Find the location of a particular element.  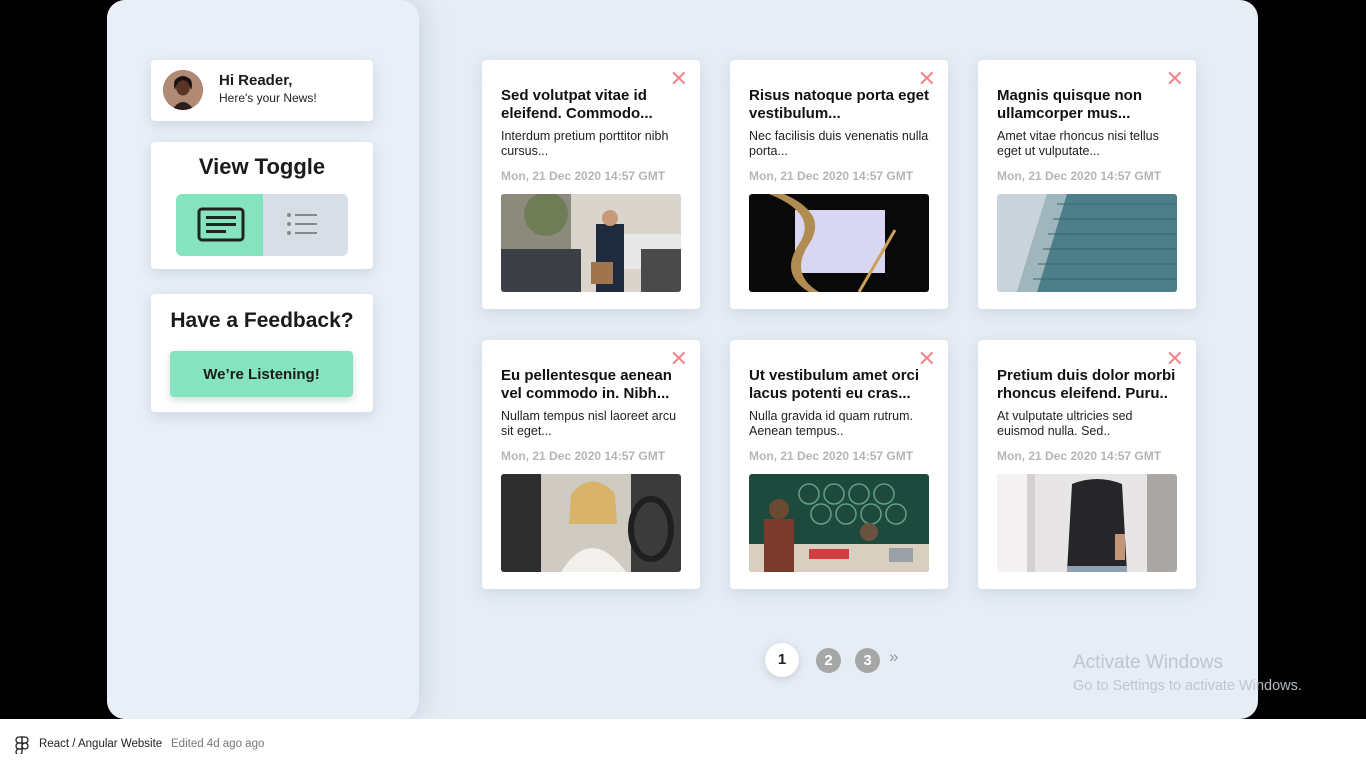

card-view-button is located at coordinates (219, 225).